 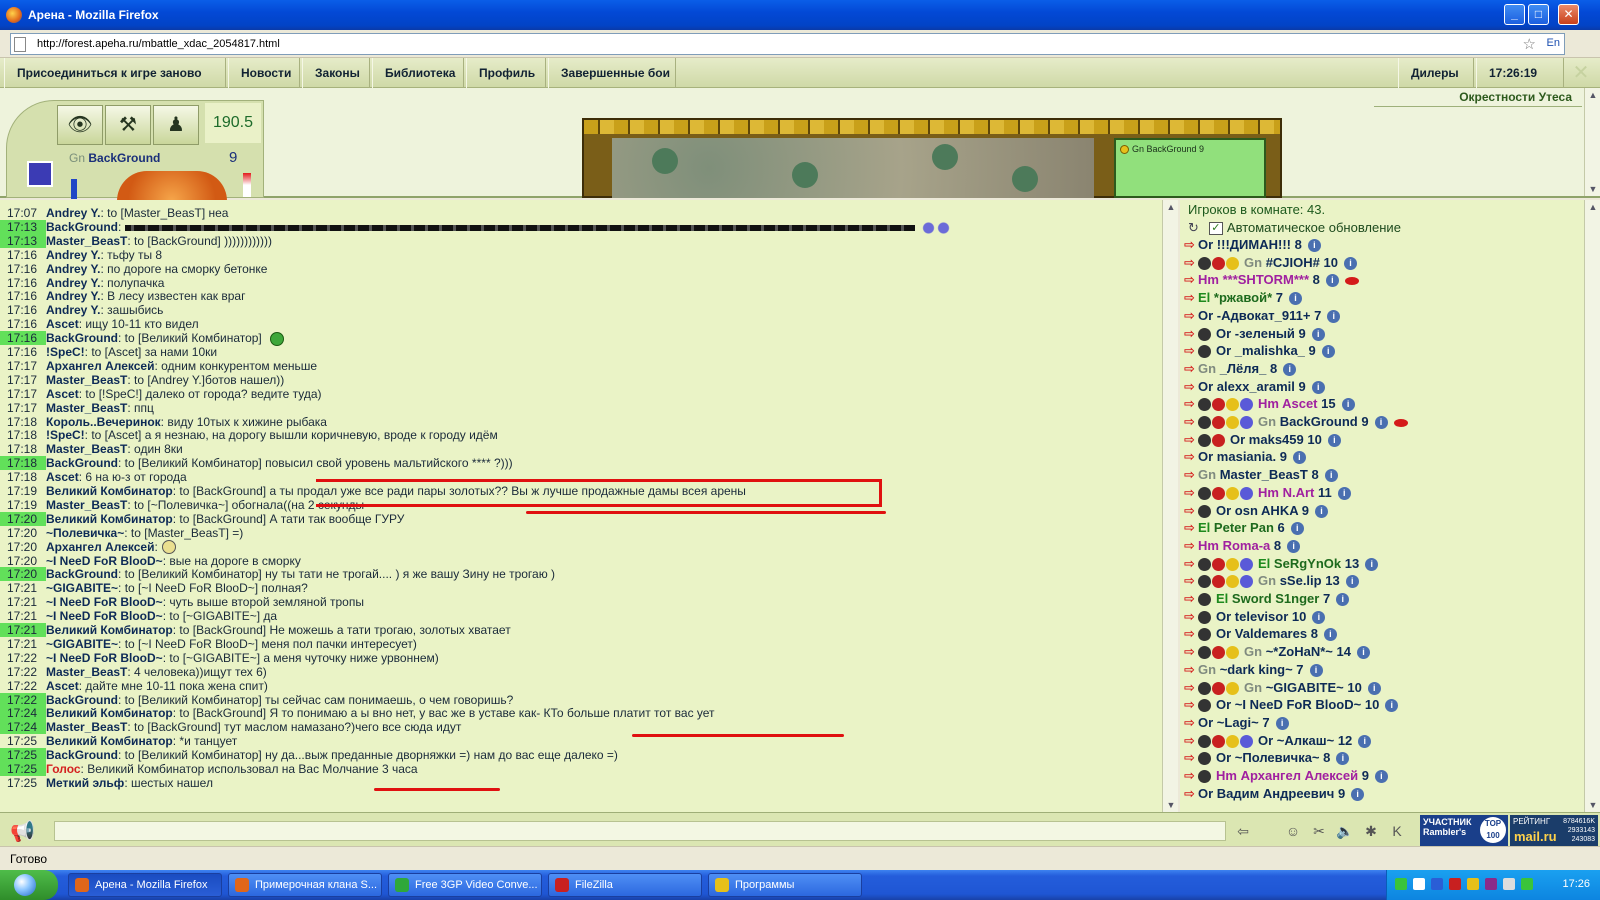 I want to click on player-name: televisor, so click(x=1261, y=616).